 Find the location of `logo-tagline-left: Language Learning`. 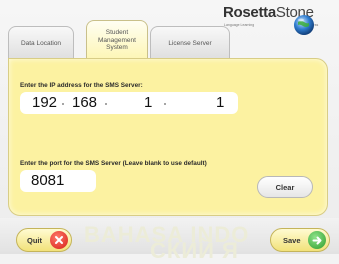

logo-tagline-left: Language Learning is located at coordinates (239, 25).